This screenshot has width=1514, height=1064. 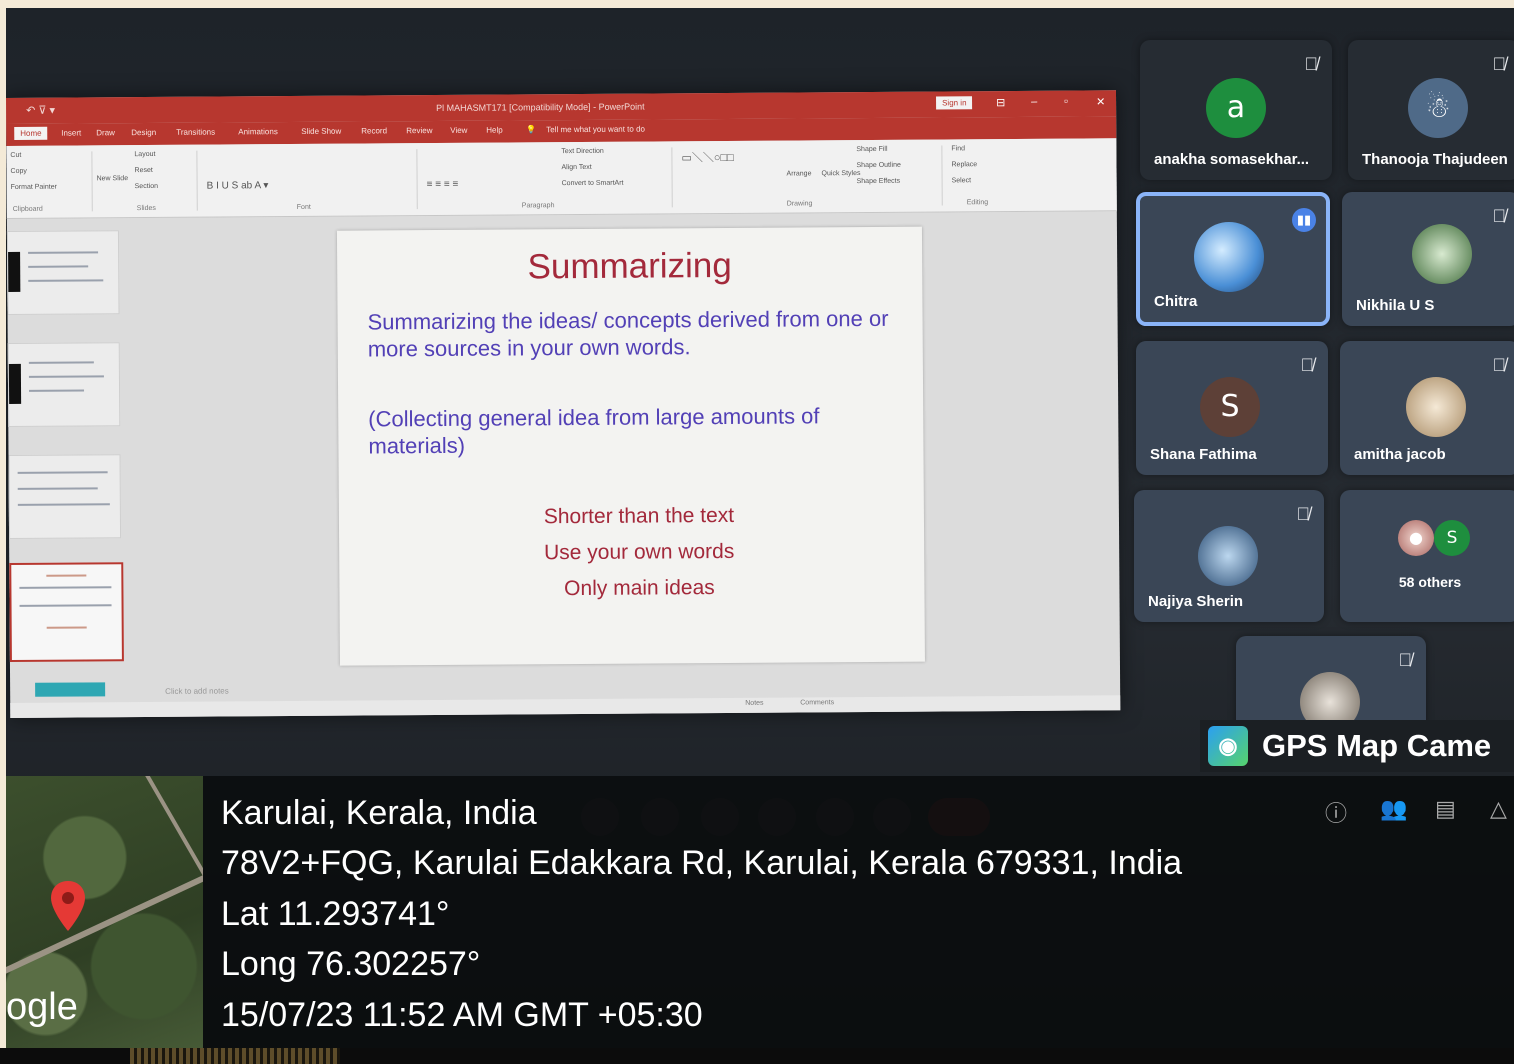 I want to click on slide-thumbnail-selected, so click(x=66, y=612).